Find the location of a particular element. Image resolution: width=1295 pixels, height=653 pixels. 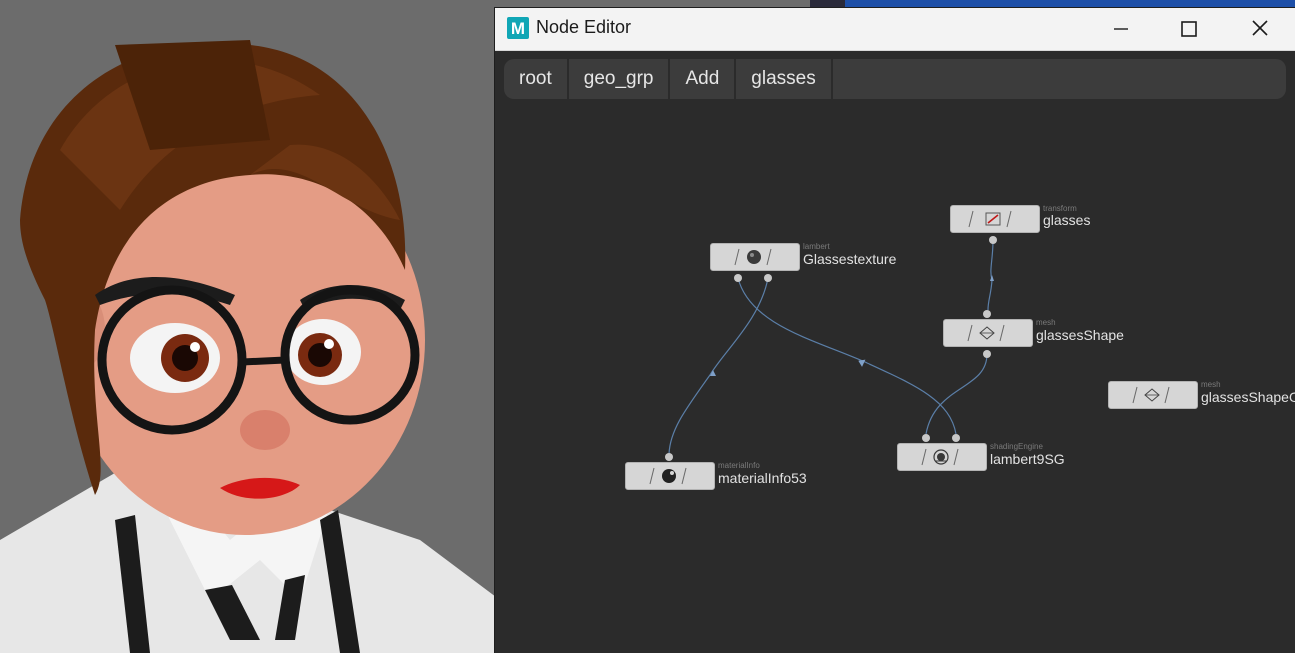

window-titlebar: M Node Editor is located at coordinates (895, 29).